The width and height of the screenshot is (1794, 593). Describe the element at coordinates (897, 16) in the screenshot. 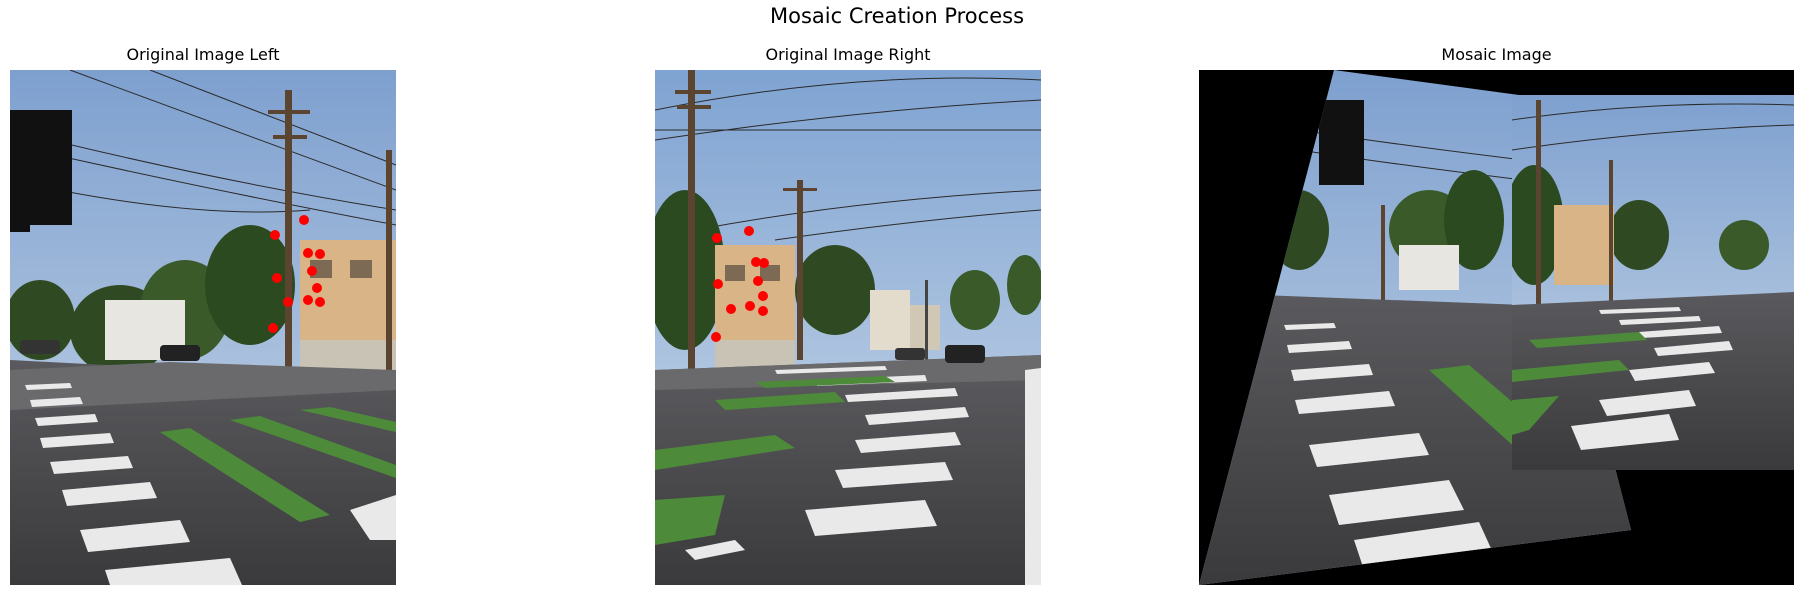

I see `figure-title: Mosaic Creation Process` at that location.